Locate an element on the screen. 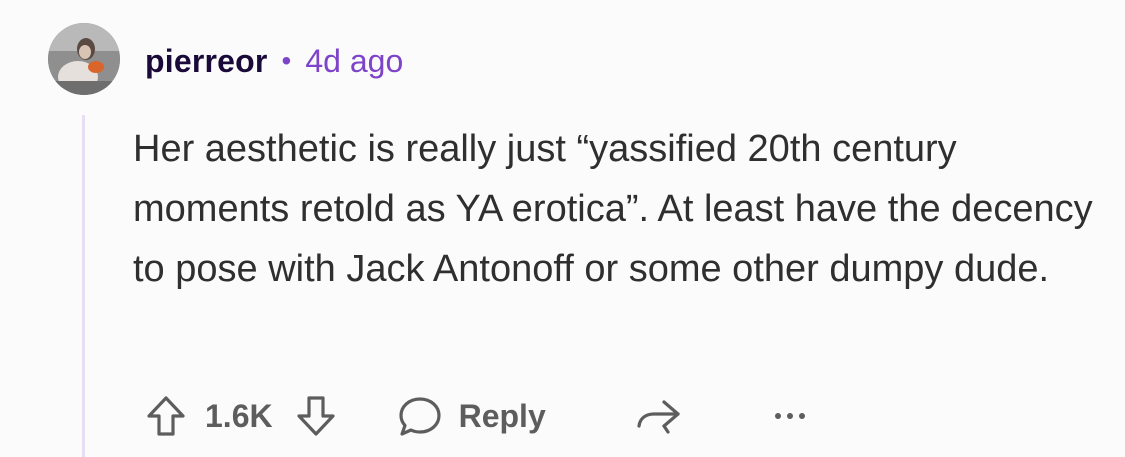 The image size is (1125, 457). comment-header: pierreor • 4d ago is located at coordinates (274, 61).